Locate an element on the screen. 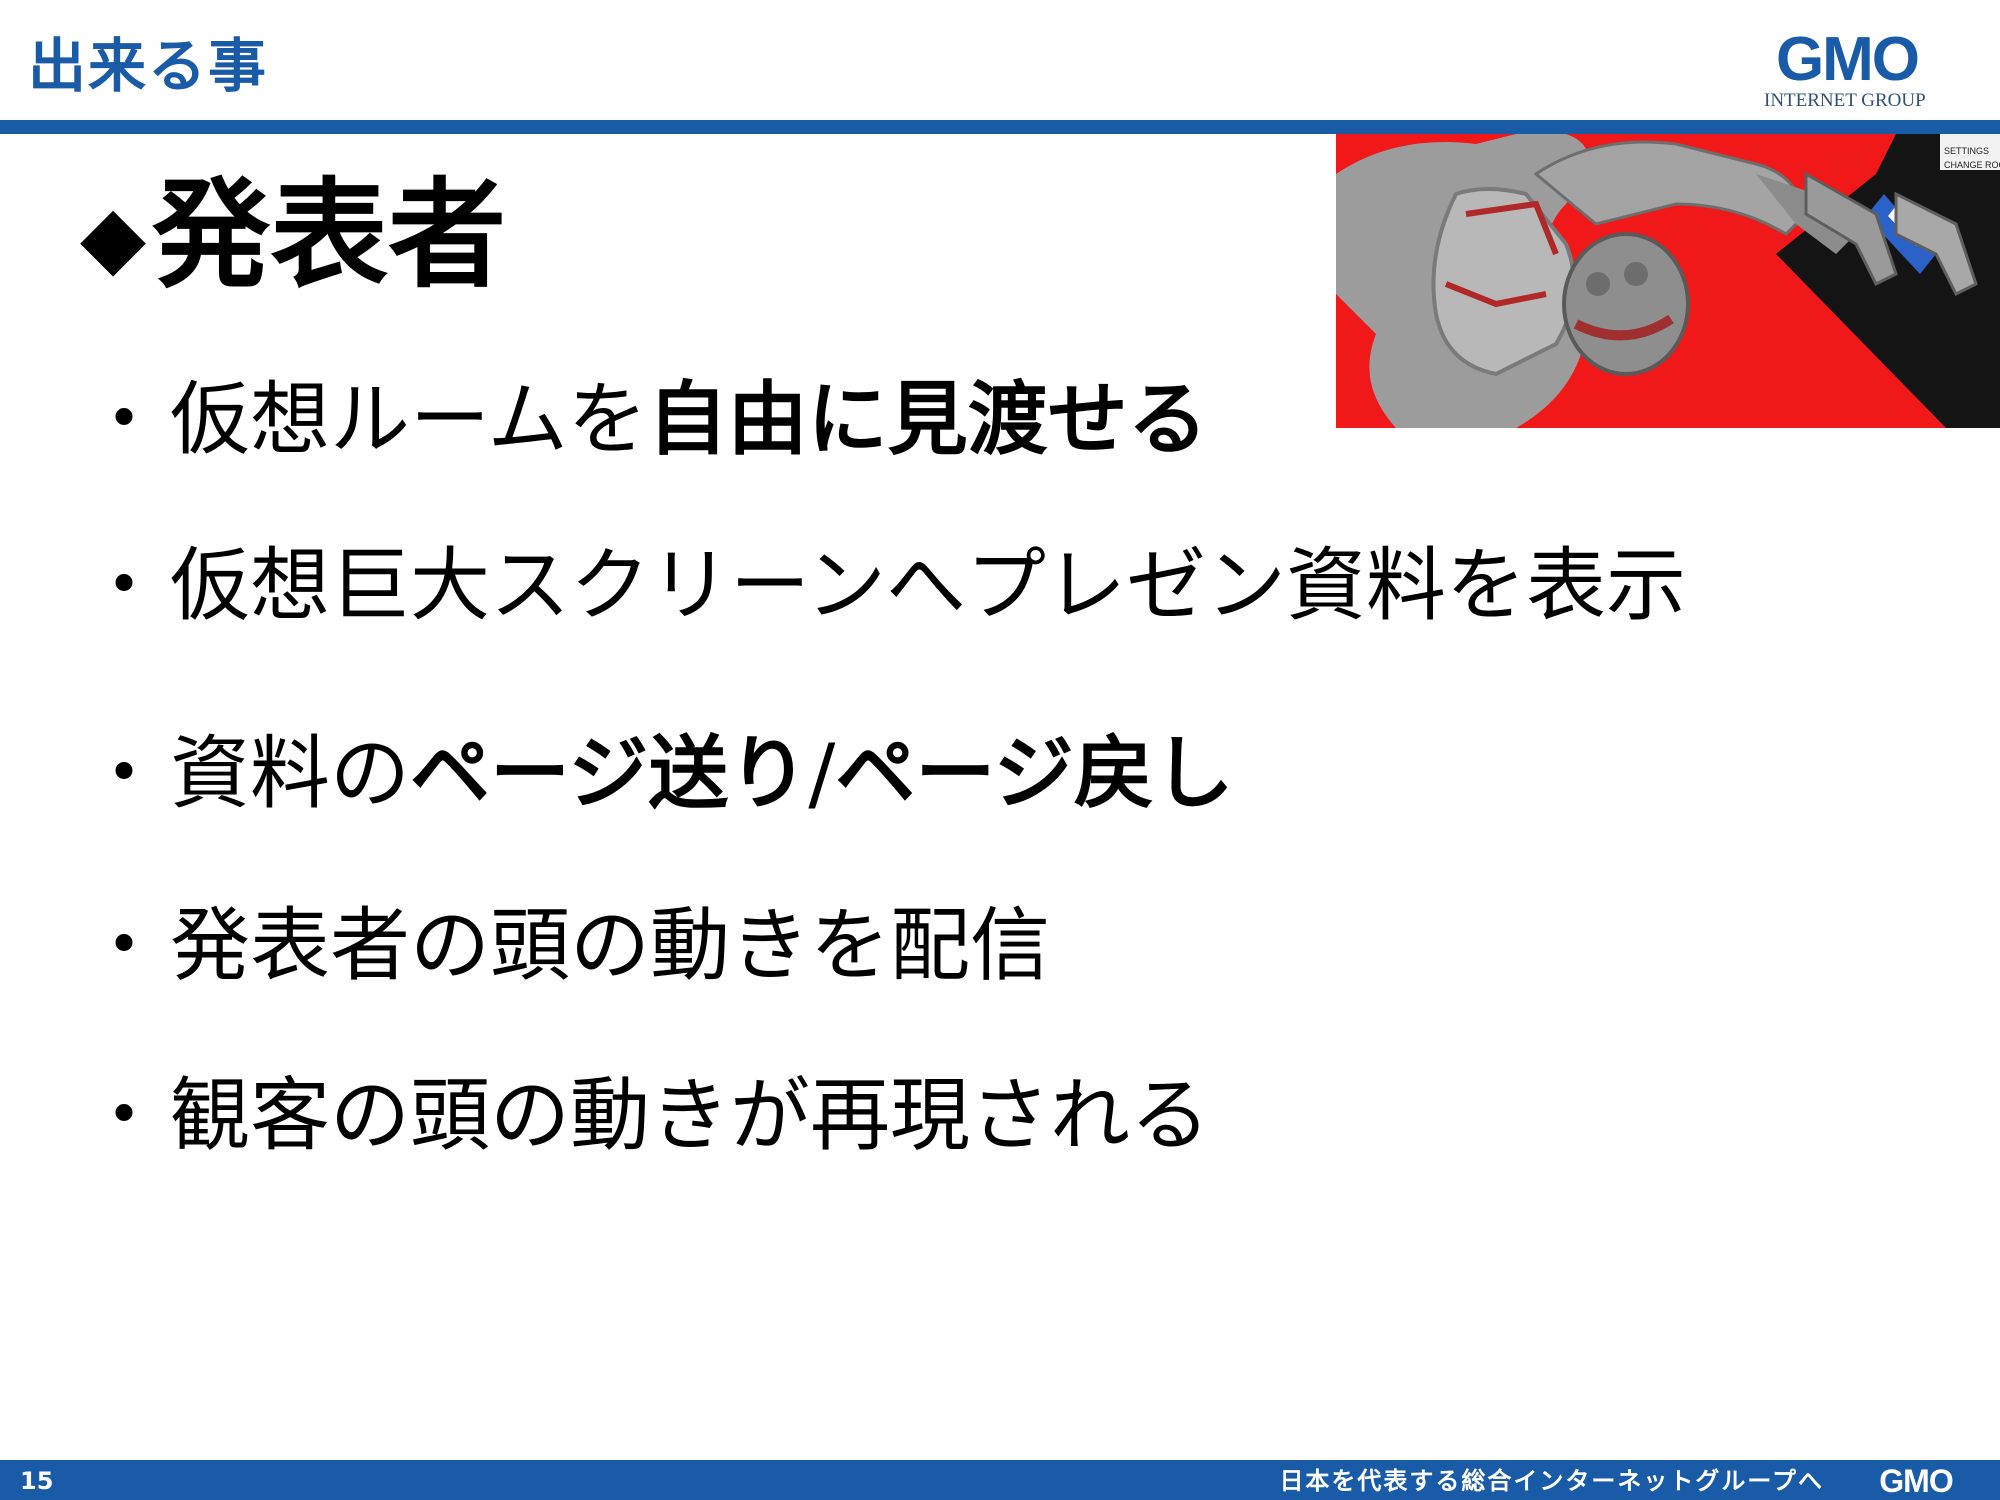 This screenshot has height=1500, width=2000. change-room-label: CHANGE ROOM is located at coordinates (1972, 165).